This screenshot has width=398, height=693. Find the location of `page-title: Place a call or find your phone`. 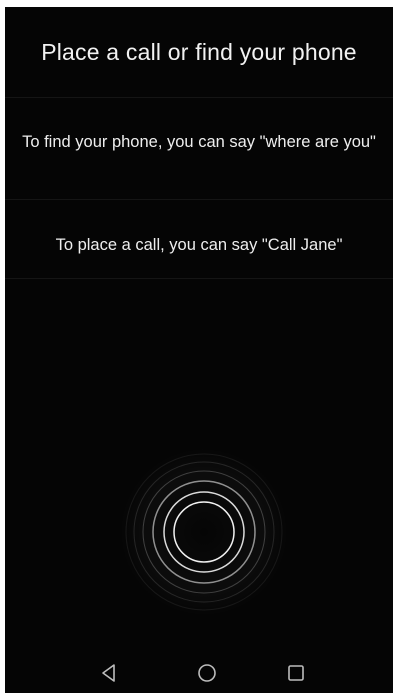

page-title: Place a call or find your phone is located at coordinates (199, 52).